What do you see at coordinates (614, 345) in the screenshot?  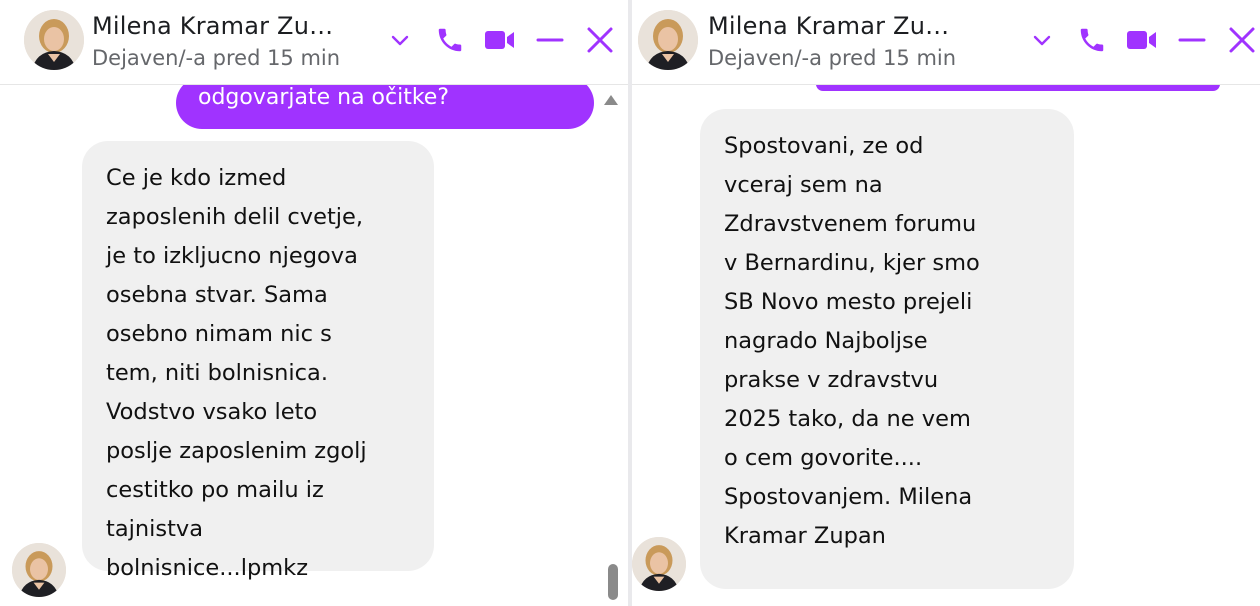 I see `scrollbar` at bounding box center [614, 345].